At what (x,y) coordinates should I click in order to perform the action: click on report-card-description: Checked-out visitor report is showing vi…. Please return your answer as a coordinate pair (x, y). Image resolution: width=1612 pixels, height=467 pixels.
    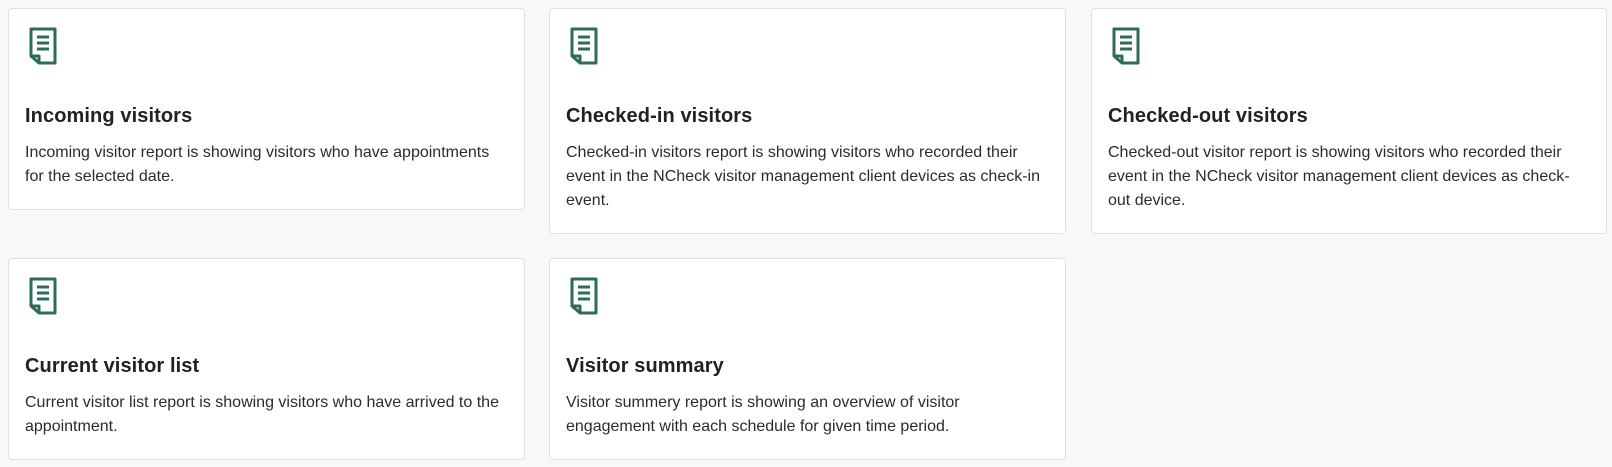
    Looking at the image, I should click on (1339, 176).